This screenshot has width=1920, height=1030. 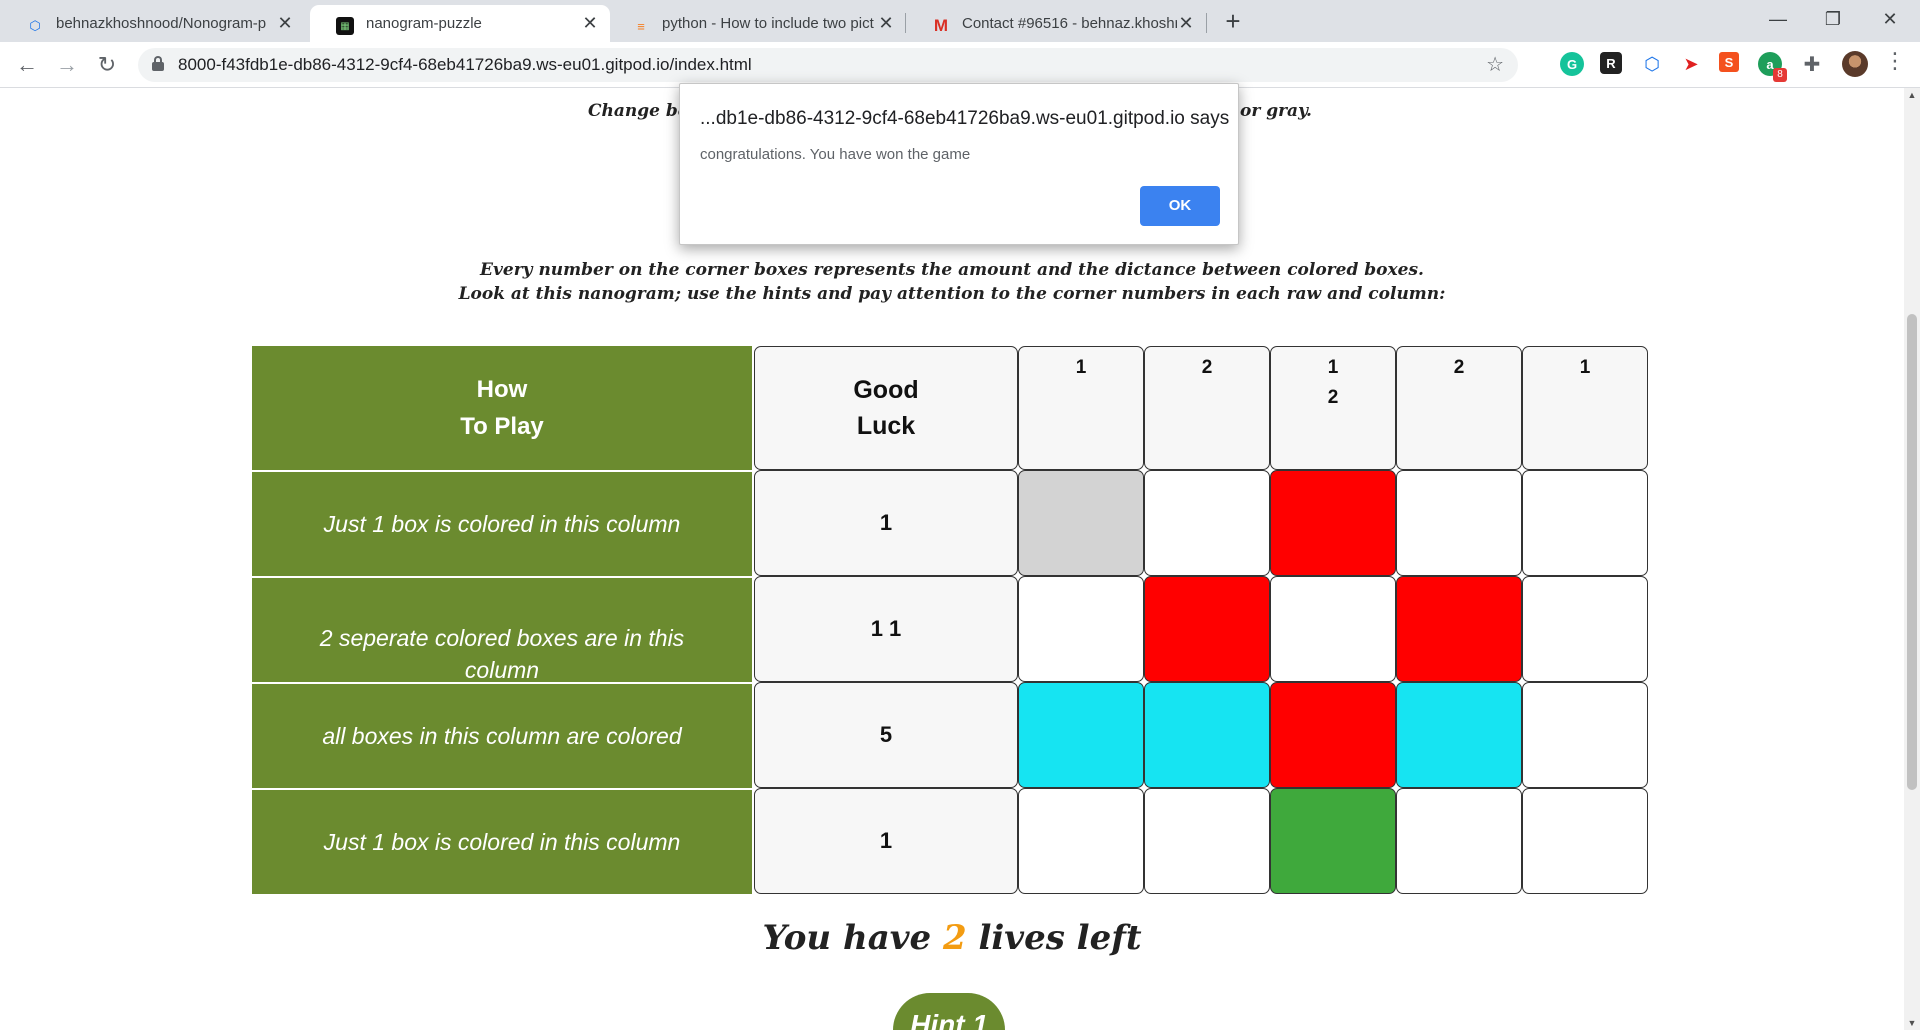 I want to click on gitpod-icon: ⬡, so click(x=35, y=25).